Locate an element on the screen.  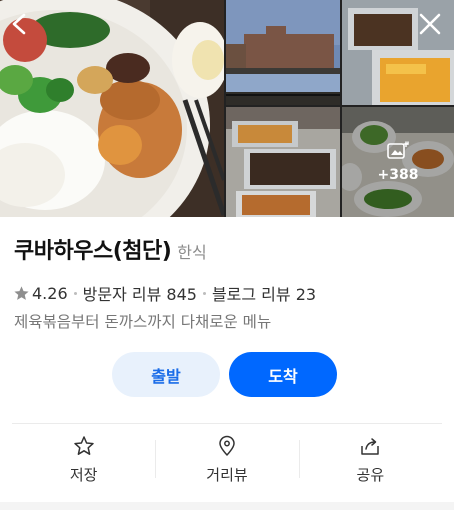
share-button: 공유 is located at coordinates (370, 459).